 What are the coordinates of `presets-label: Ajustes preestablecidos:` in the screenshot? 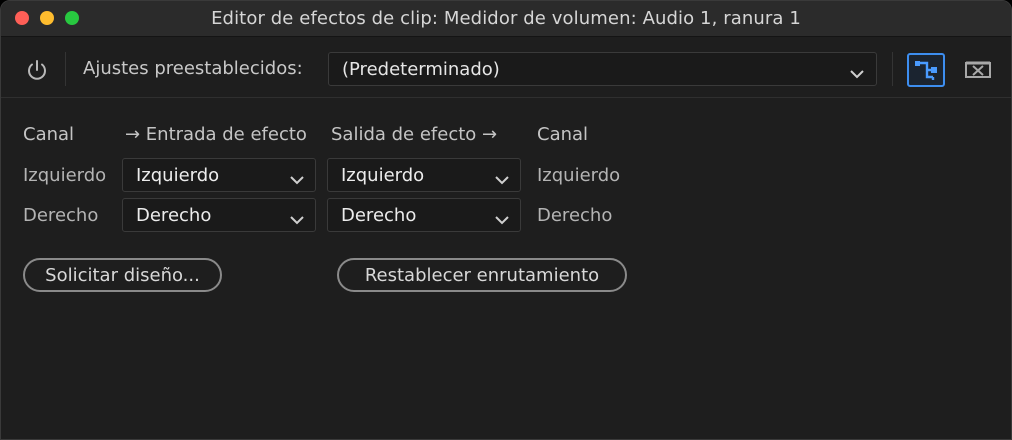 It's located at (193, 68).